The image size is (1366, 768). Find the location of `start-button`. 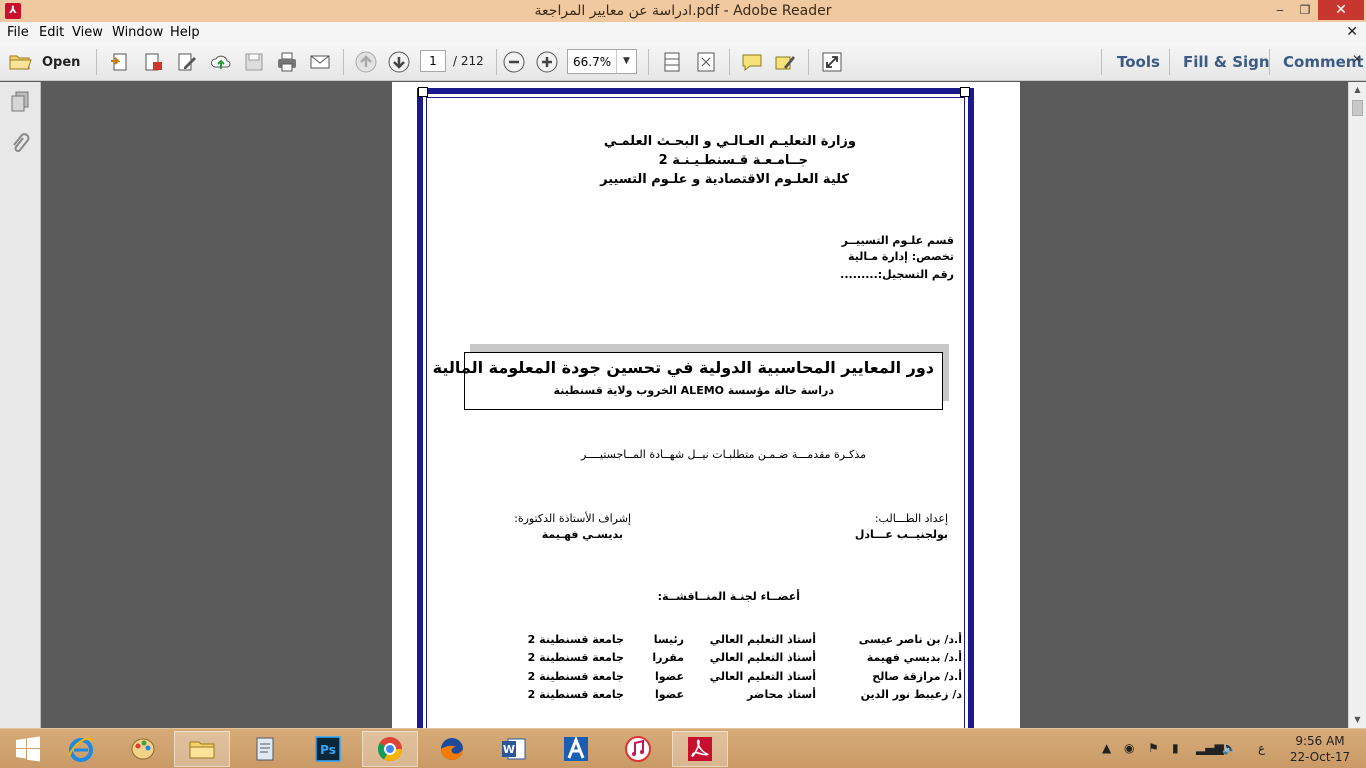

start-button is located at coordinates (28, 749).